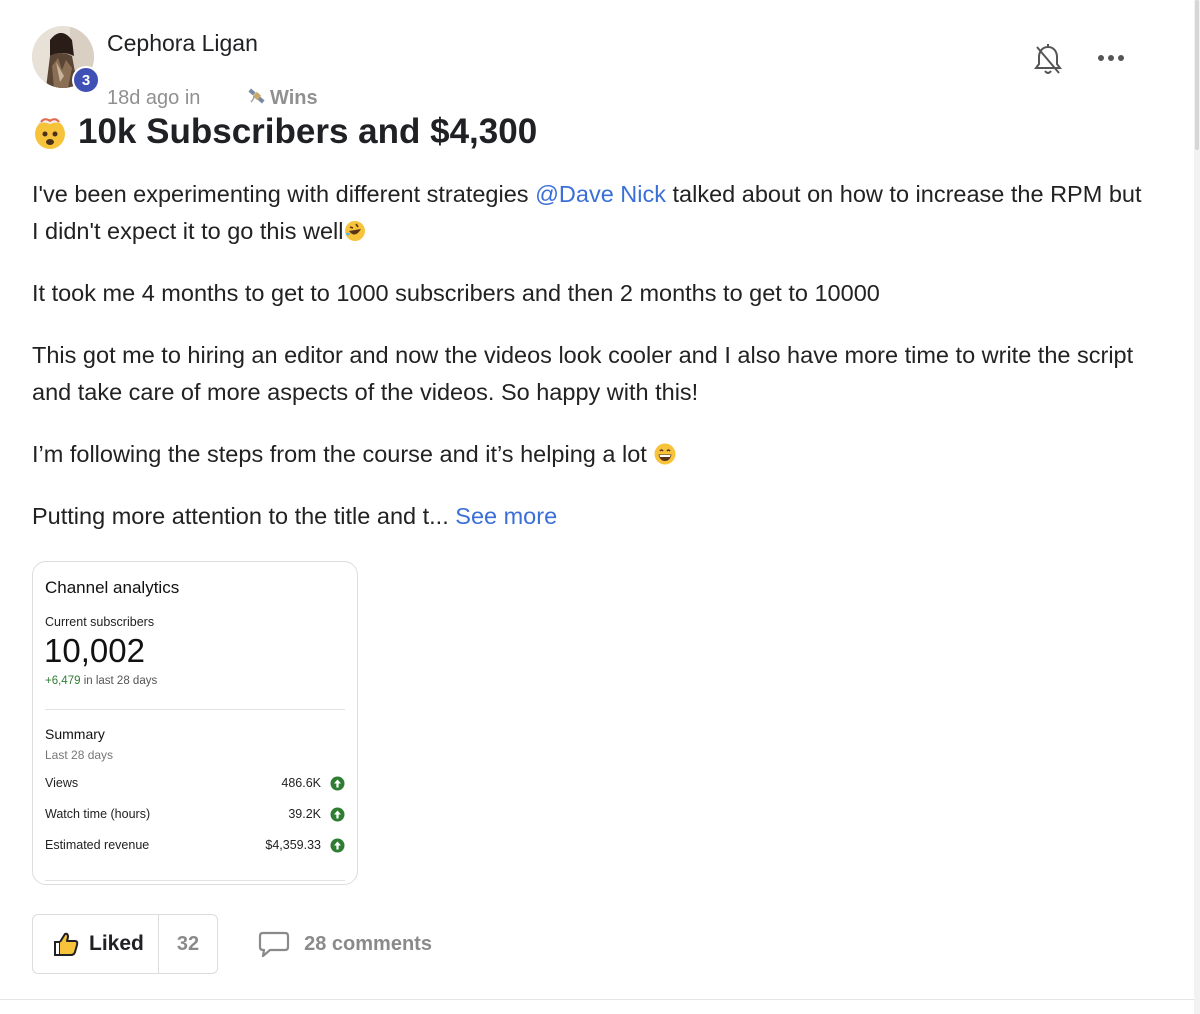  I want to click on subscribers-delta: +6,479, so click(63, 681).